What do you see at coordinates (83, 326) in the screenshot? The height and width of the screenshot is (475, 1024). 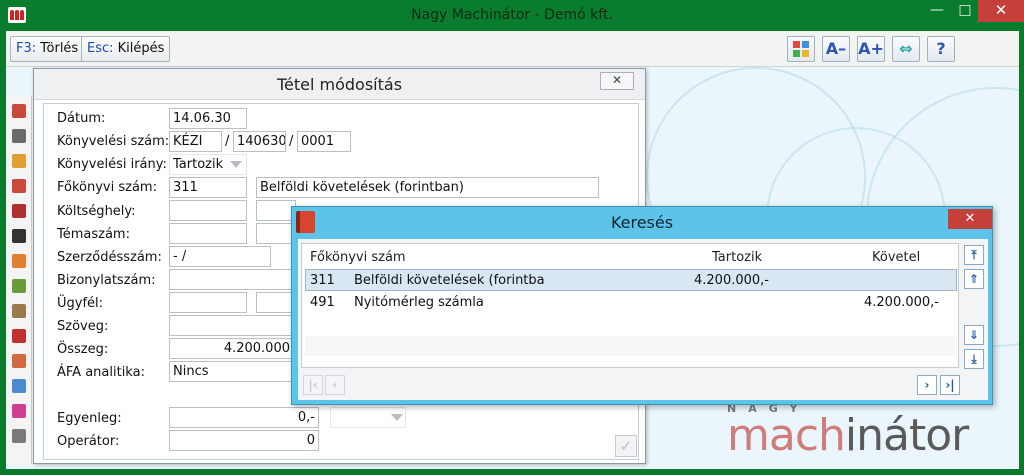 I see `label-text: Szöveg:` at bounding box center [83, 326].